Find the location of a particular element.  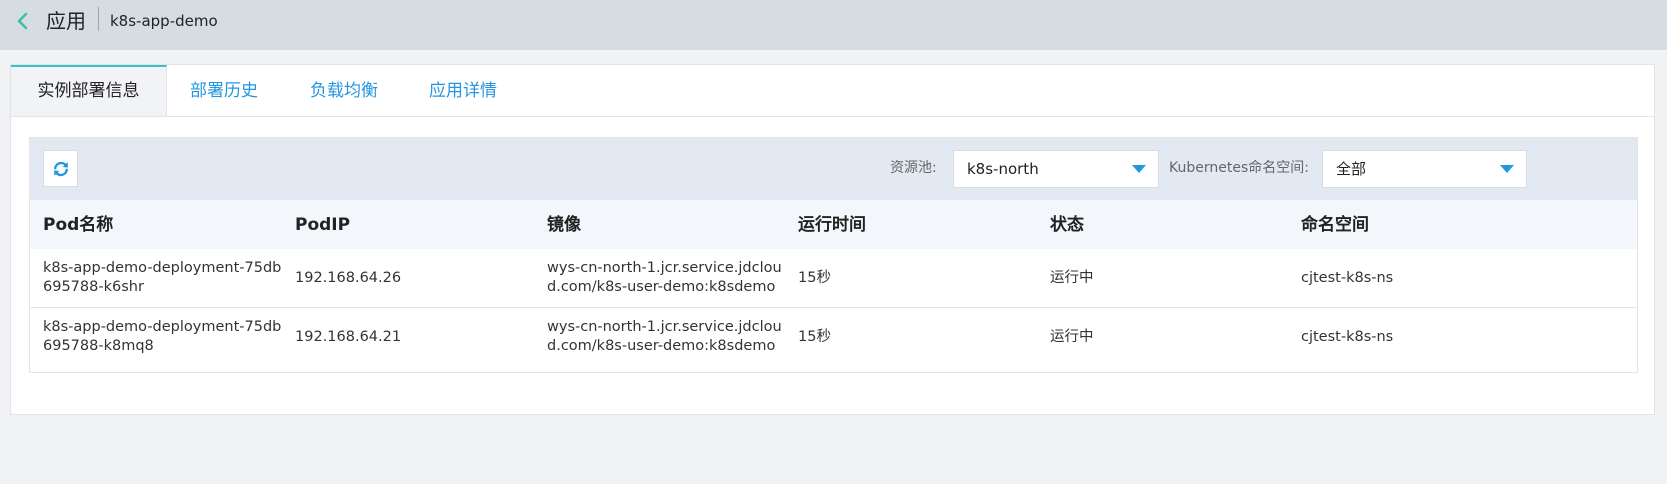

page-title: 应用 is located at coordinates (66, 21).